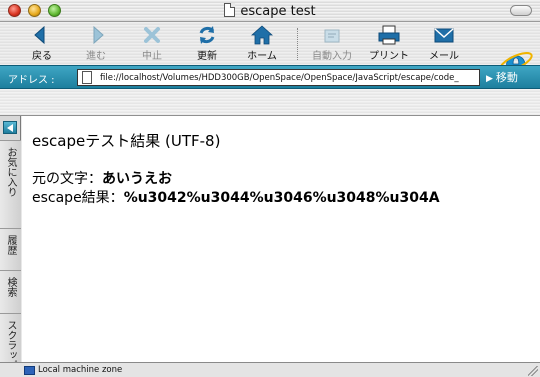 The width and height of the screenshot is (540, 377). I want to click on toolbar-separator, so click(297, 44).